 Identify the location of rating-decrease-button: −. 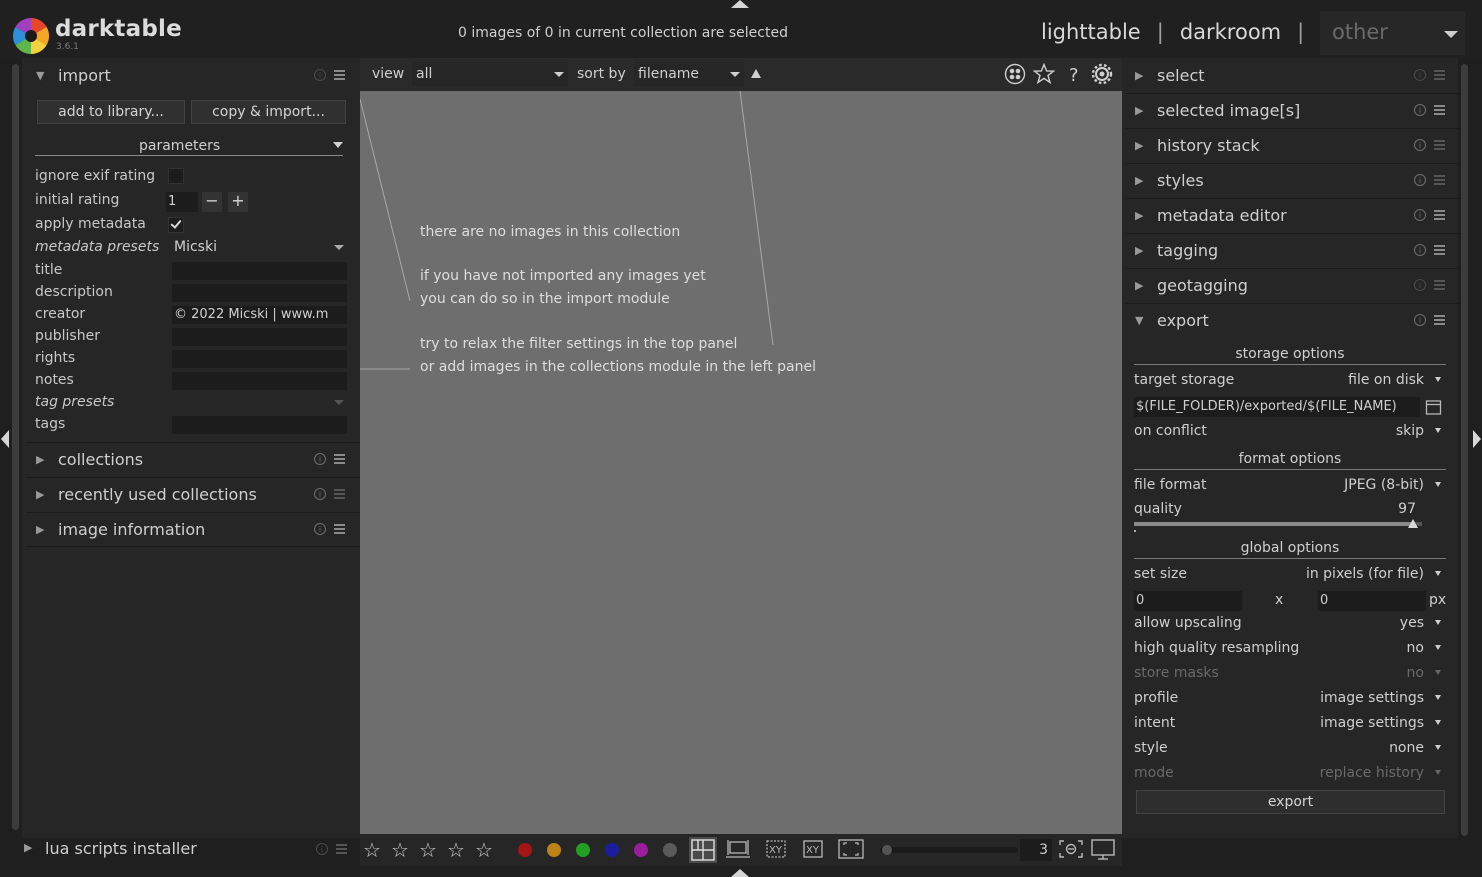
(212, 202).